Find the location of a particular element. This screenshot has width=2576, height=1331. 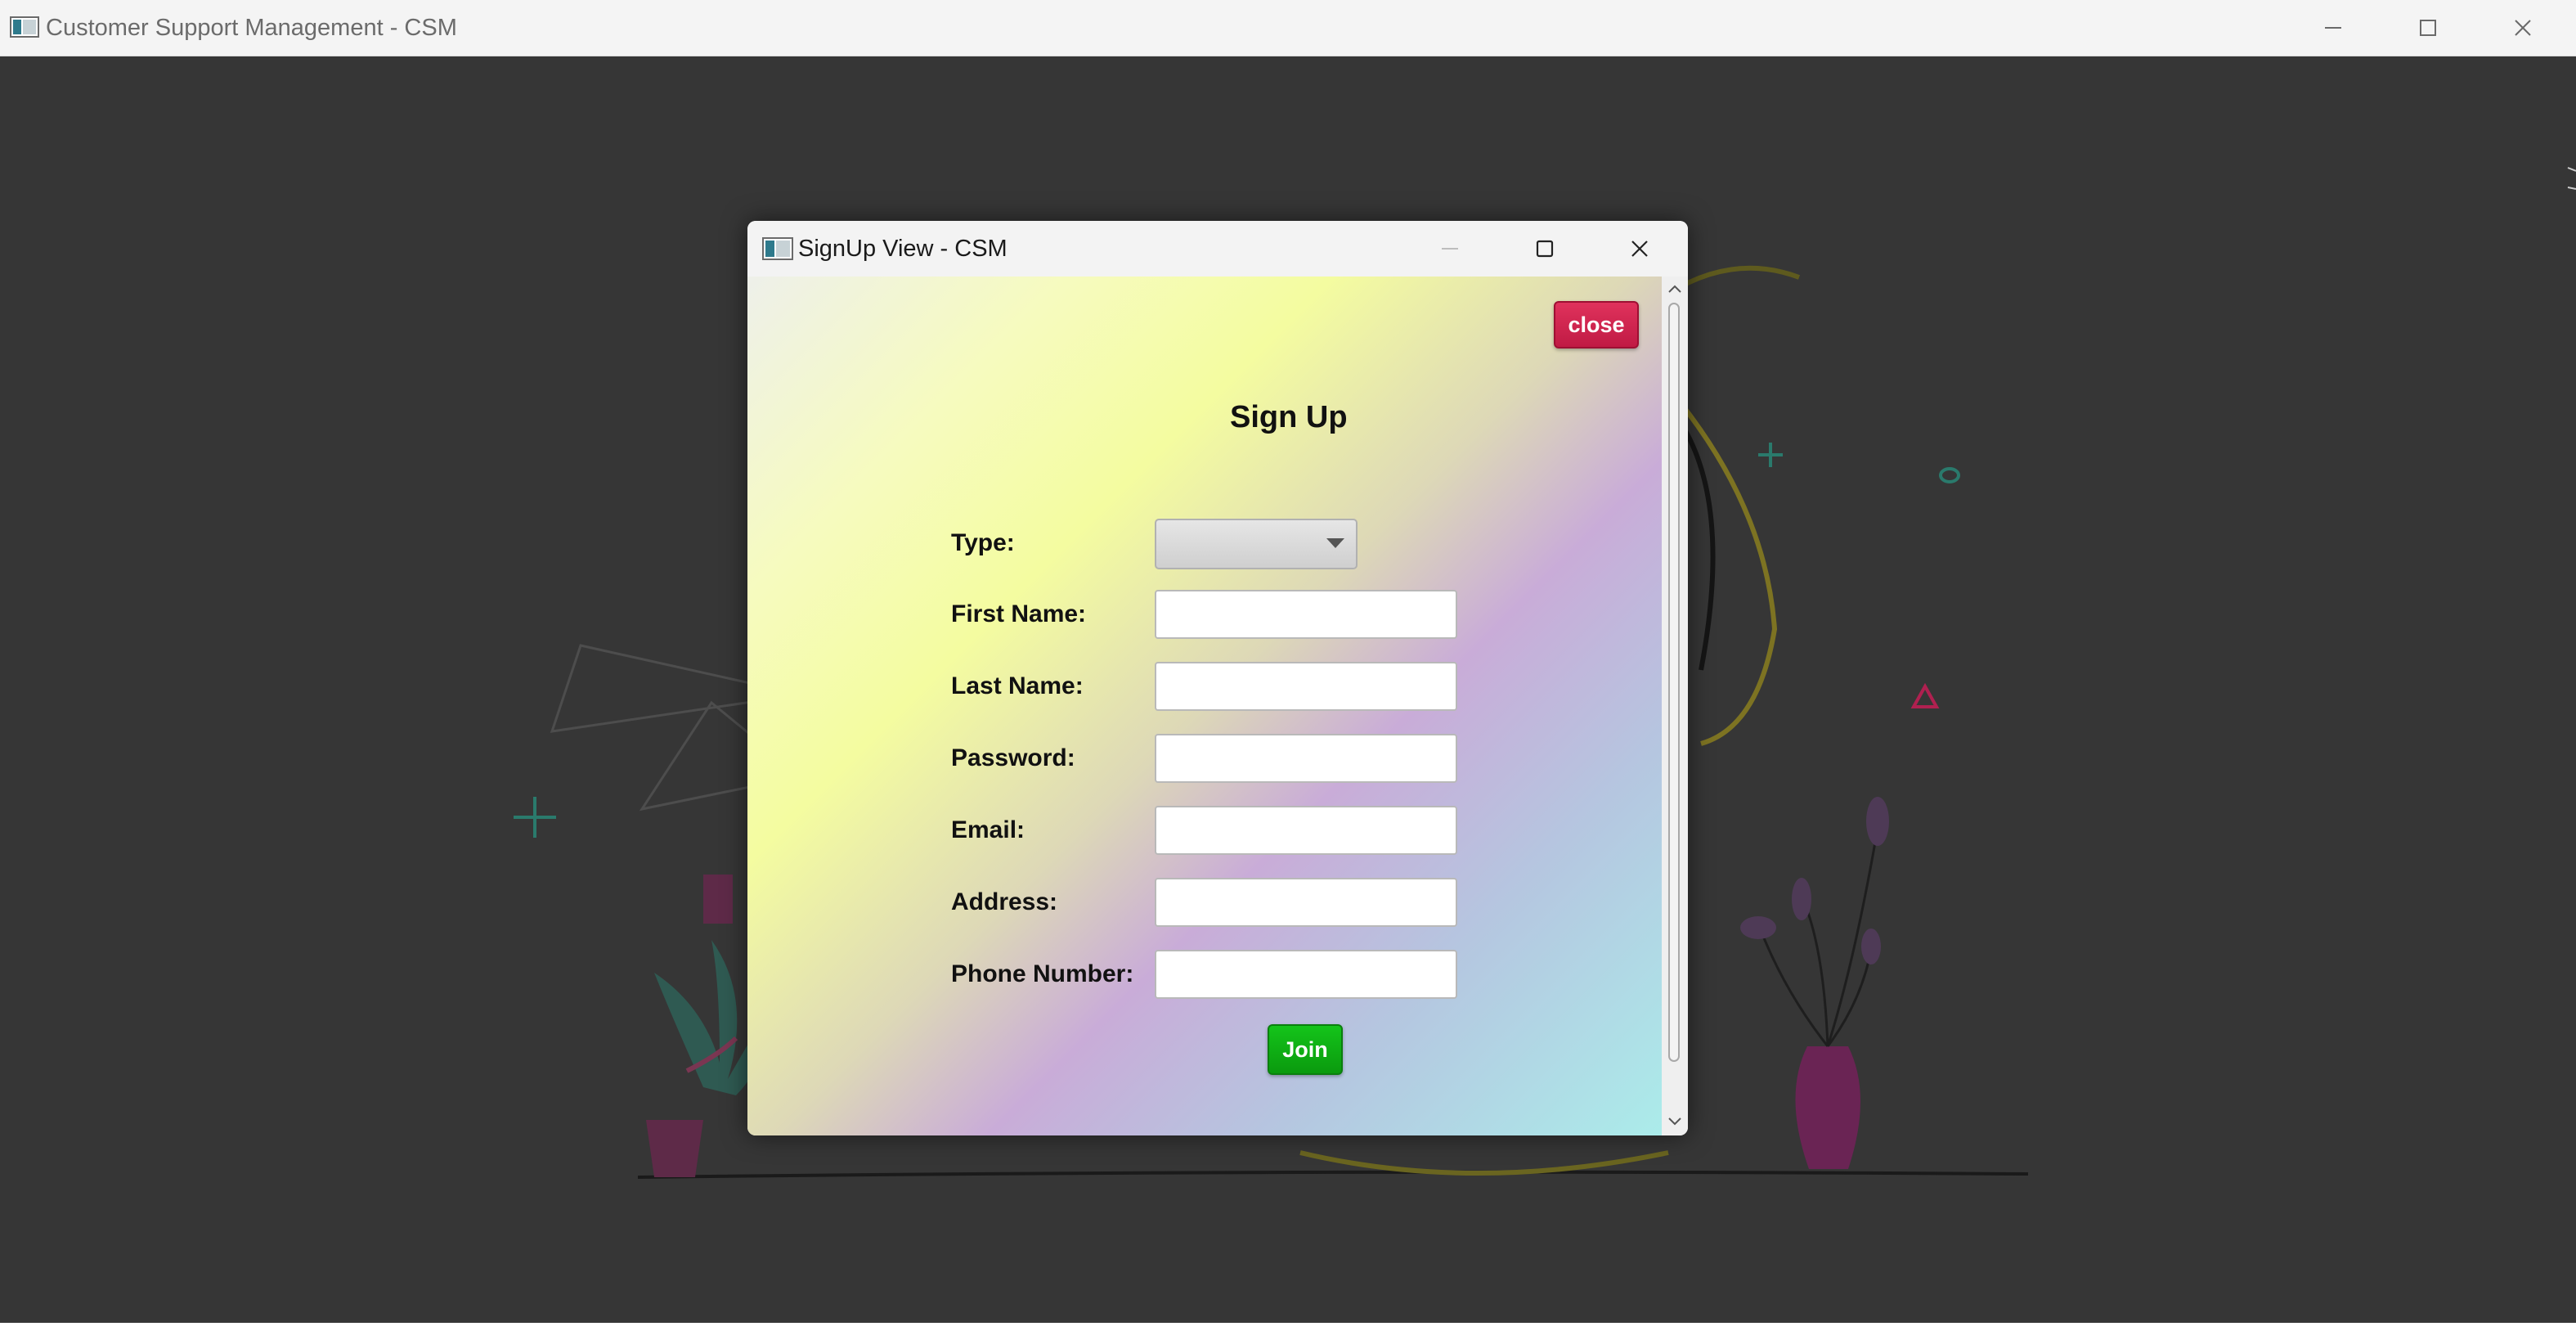

first-name-field is located at coordinates (1306, 614).